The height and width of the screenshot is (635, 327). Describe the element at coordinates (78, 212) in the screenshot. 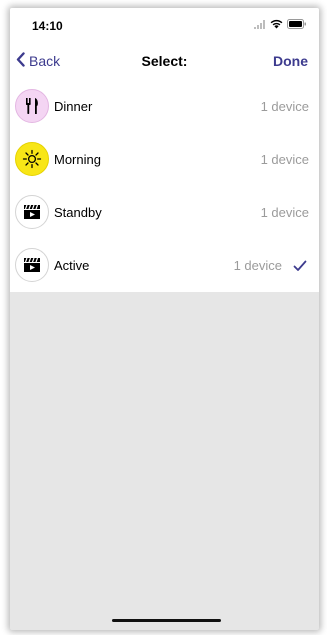

I see `item-name: Standby` at that location.